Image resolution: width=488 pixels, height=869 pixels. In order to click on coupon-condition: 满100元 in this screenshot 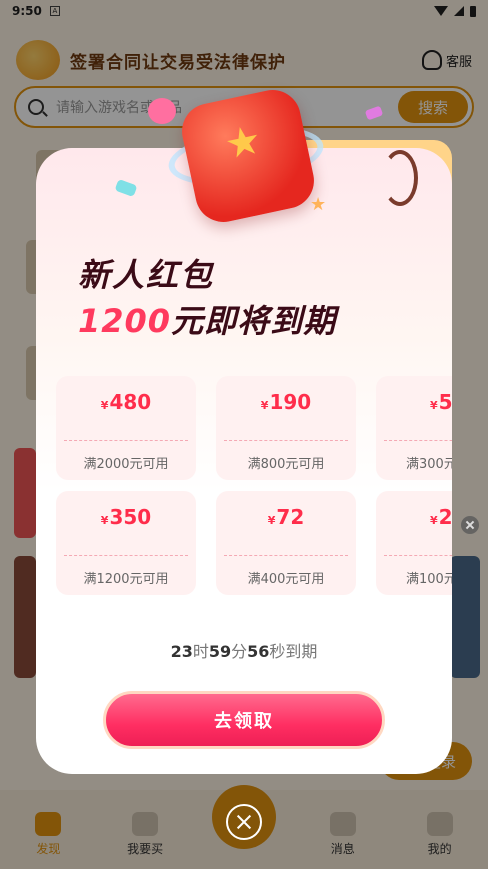, I will do `click(429, 579)`.